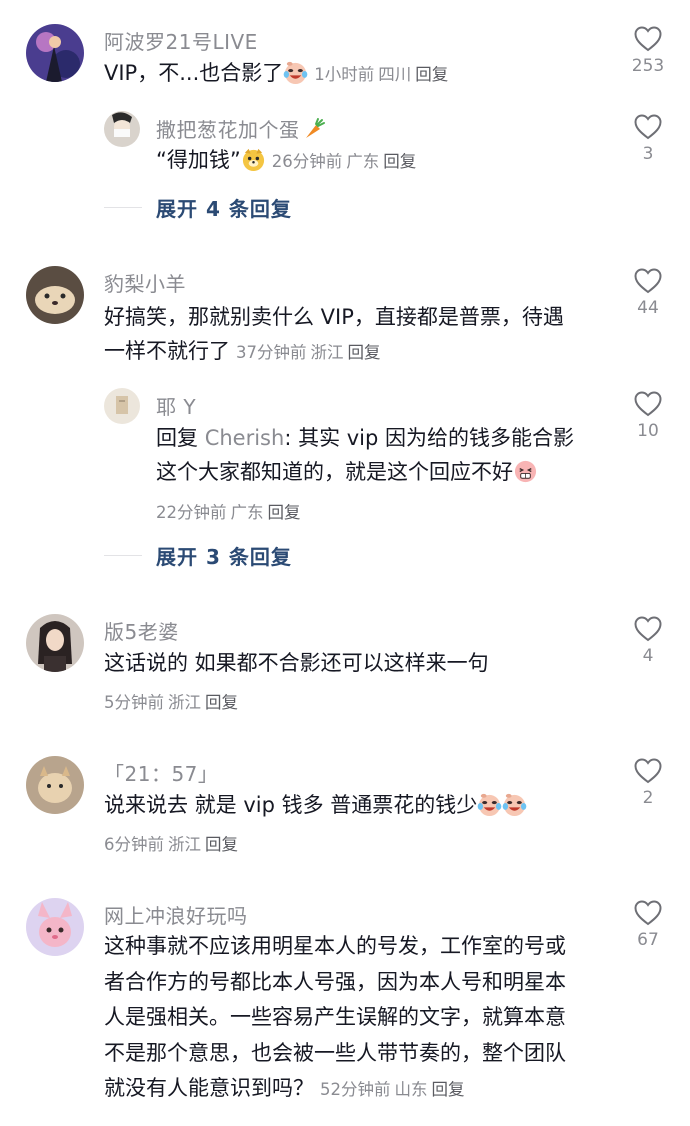 Image resolution: width=690 pixels, height=1126 pixels. Describe the element at coordinates (134, 702) in the screenshot. I see `comment-time: 5分钟前` at that location.